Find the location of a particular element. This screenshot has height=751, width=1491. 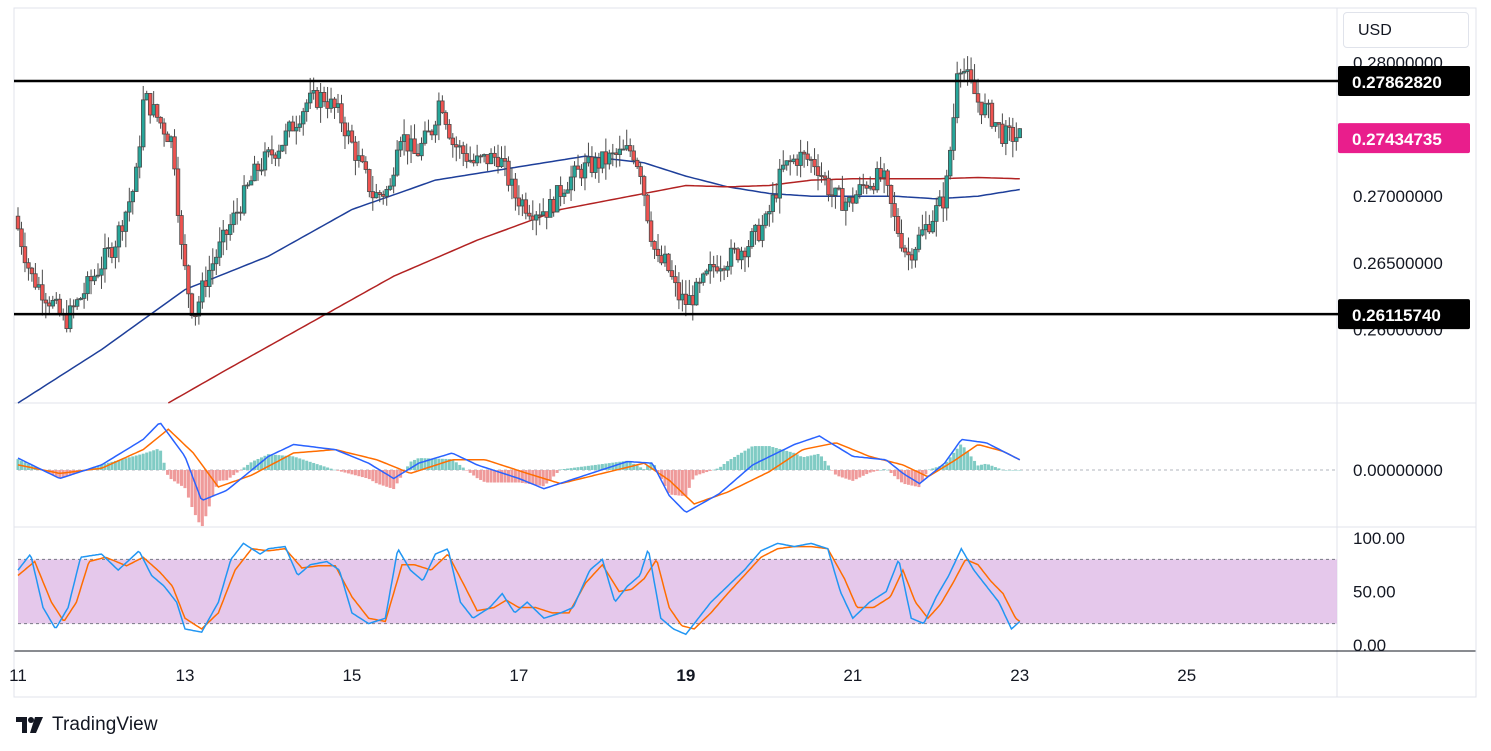

time-tick-label: 25 is located at coordinates (1186, 675).